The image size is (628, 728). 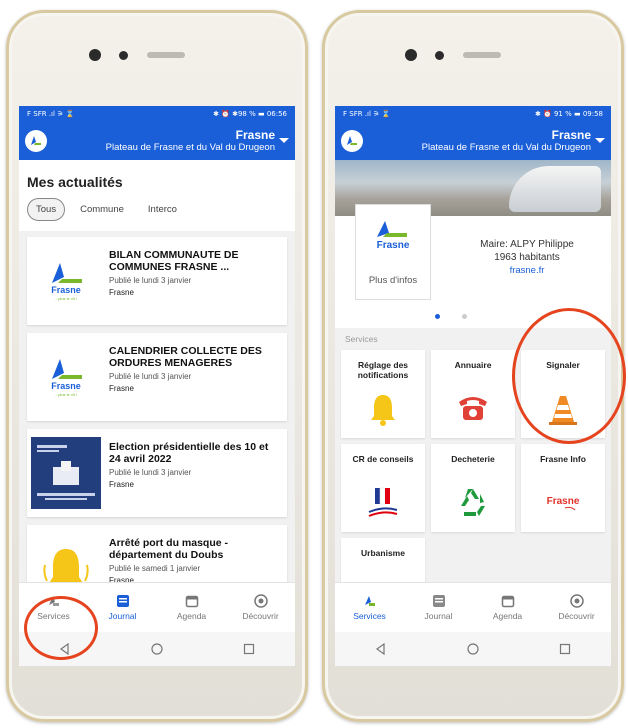 I want to click on carousel-dot-active, so click(x=437, y=316).